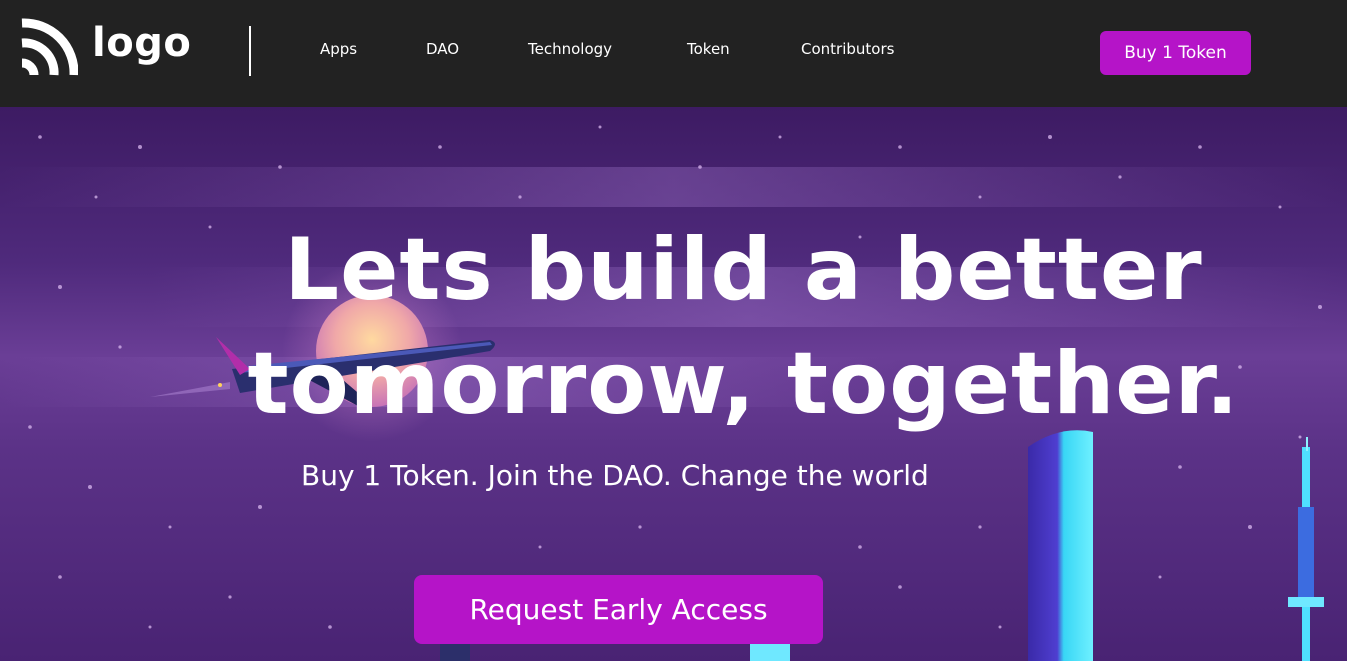 The height and width of the screenshot is (661, 1347). Describe the element at coordinates (442, 49) in the screenshot. I see `nav-item-dao: DAO` at that location.